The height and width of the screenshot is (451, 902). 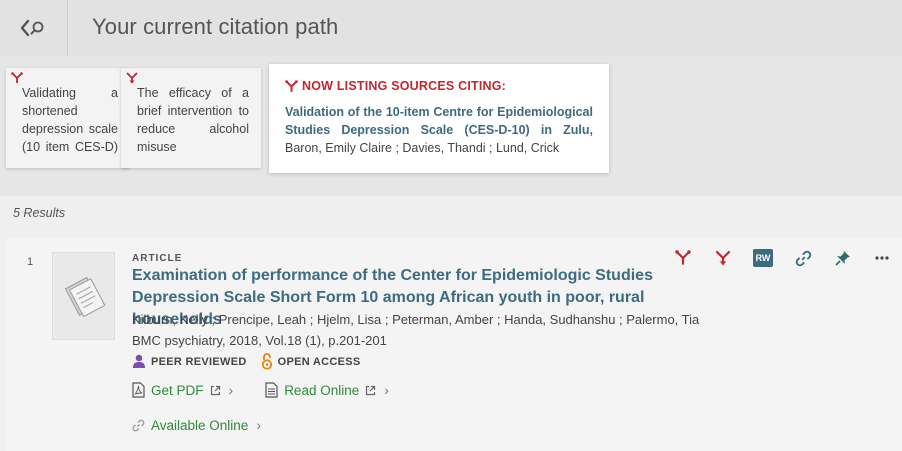 I want to click on pin-icon, so click(x=842, y=258).